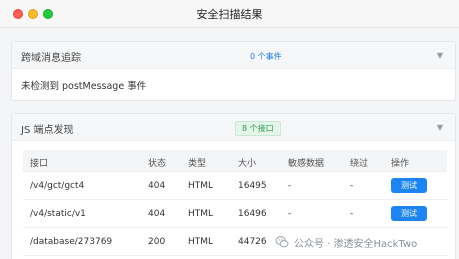 Image resolution: width=459 pixels, height=259 pixels. Describe the element at coordinates (58, 214) in the screenshot. I see `endpoint-path: /v4/static/v1` at that location.